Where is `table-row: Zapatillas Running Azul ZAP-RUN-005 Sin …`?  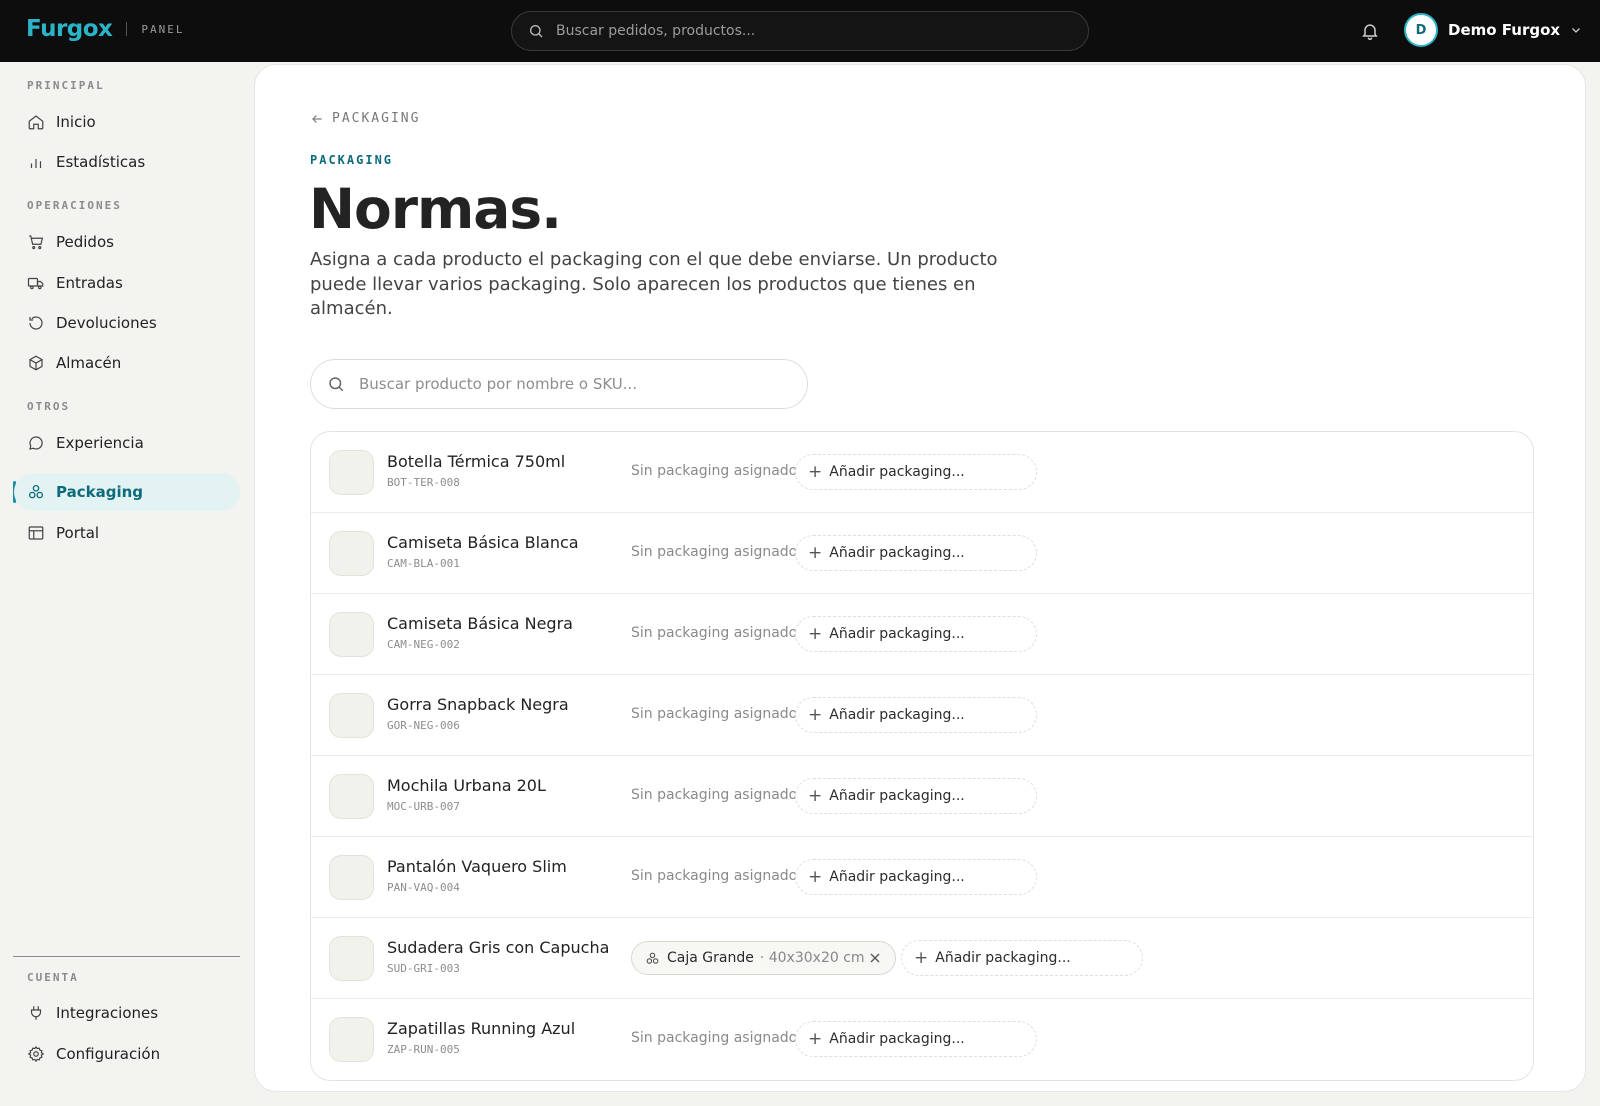
table-row: Zapatillas Running Azul ZAP-RUN-005 Sin … is located at coordinates (922, 1039).